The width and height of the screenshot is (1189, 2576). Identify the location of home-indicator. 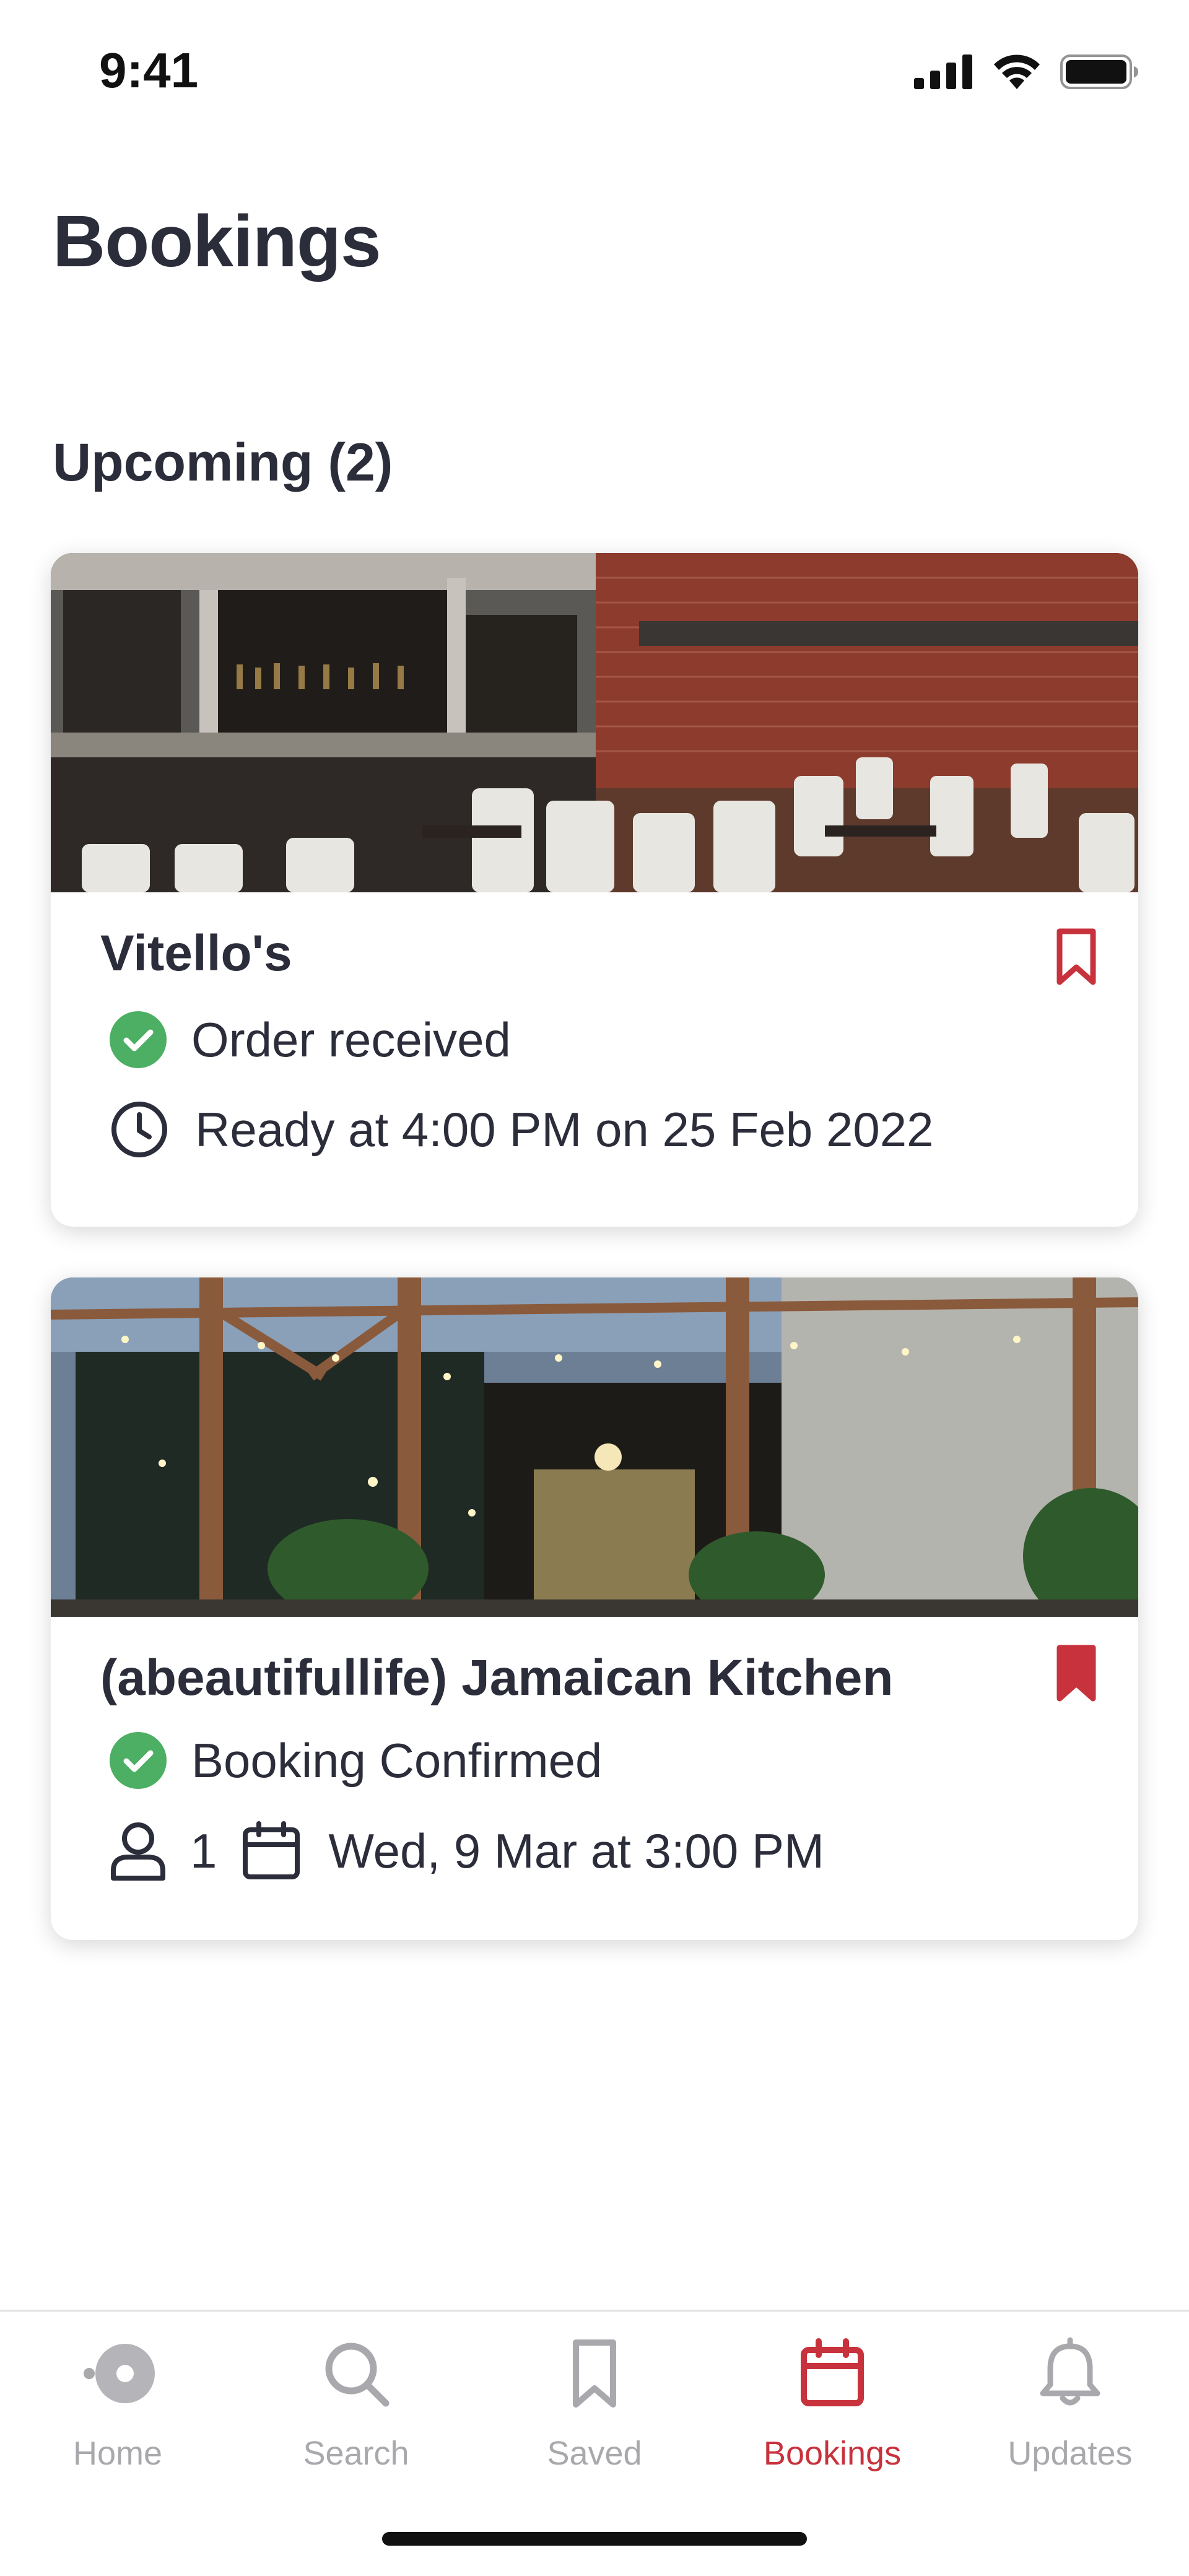
(594, 2539).